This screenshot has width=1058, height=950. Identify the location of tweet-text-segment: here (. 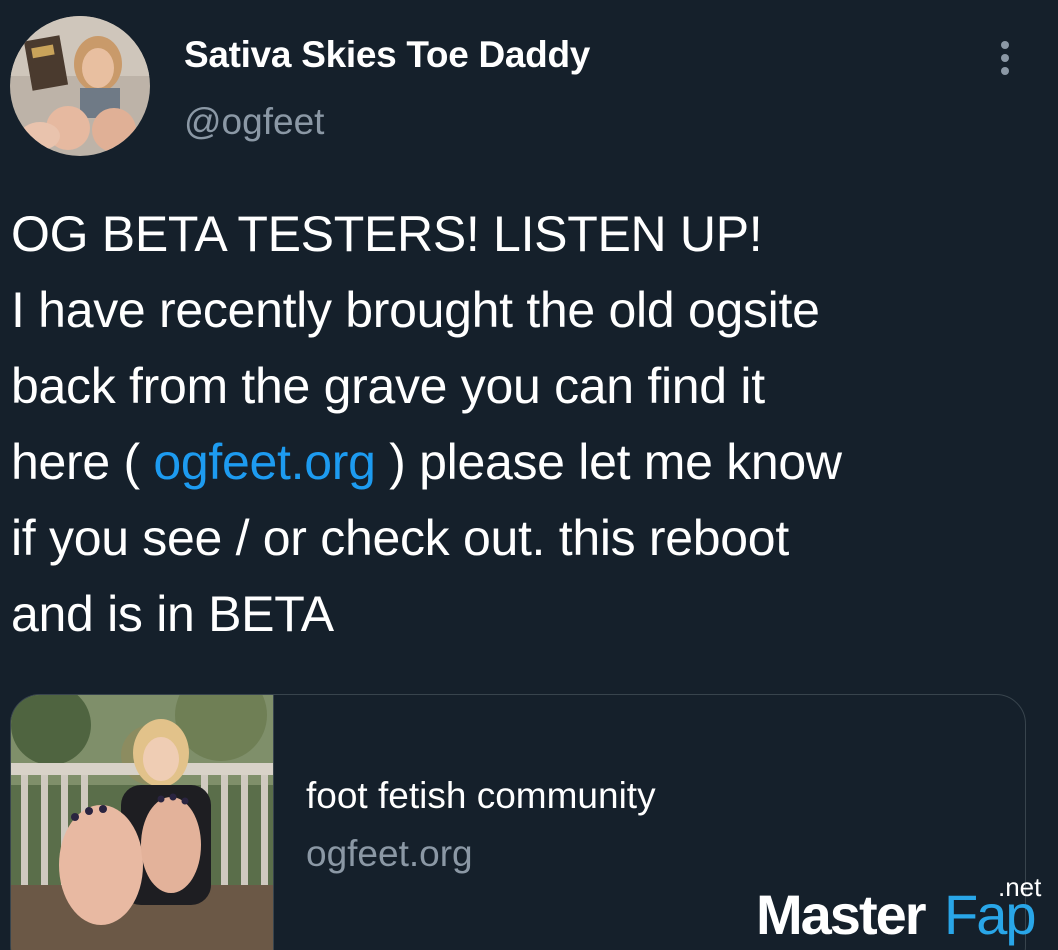
(82, 462).